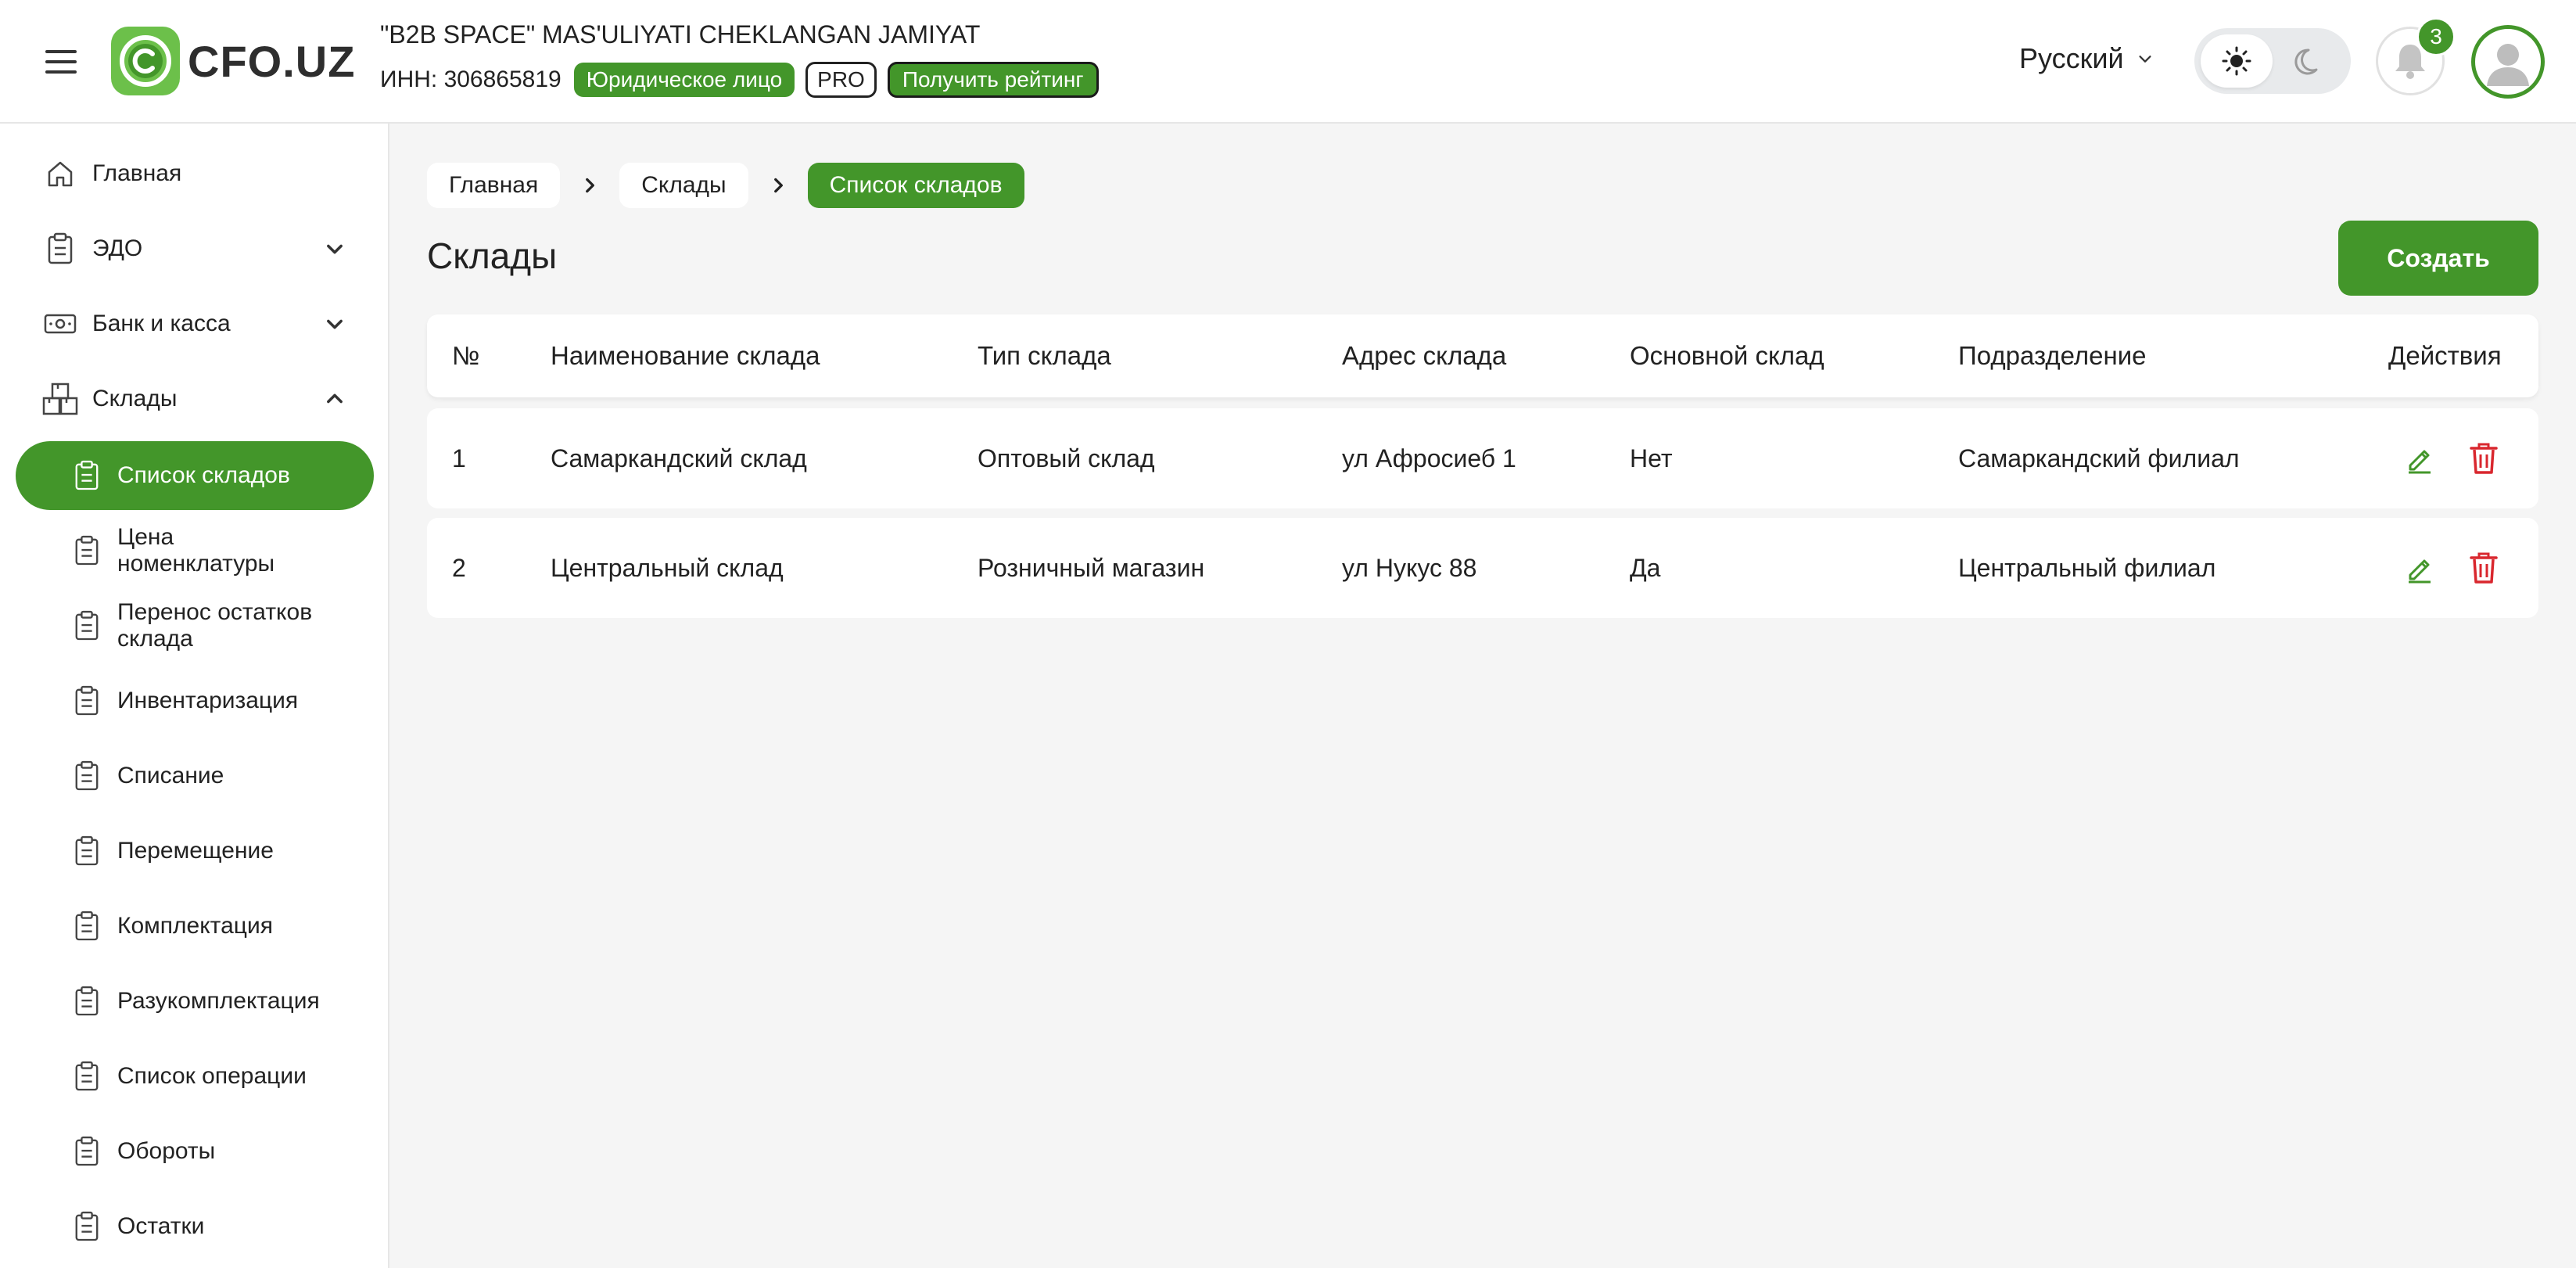  Describe the element at coordinates (60, 174) in the screenshot. I see `home-icon` at that location.